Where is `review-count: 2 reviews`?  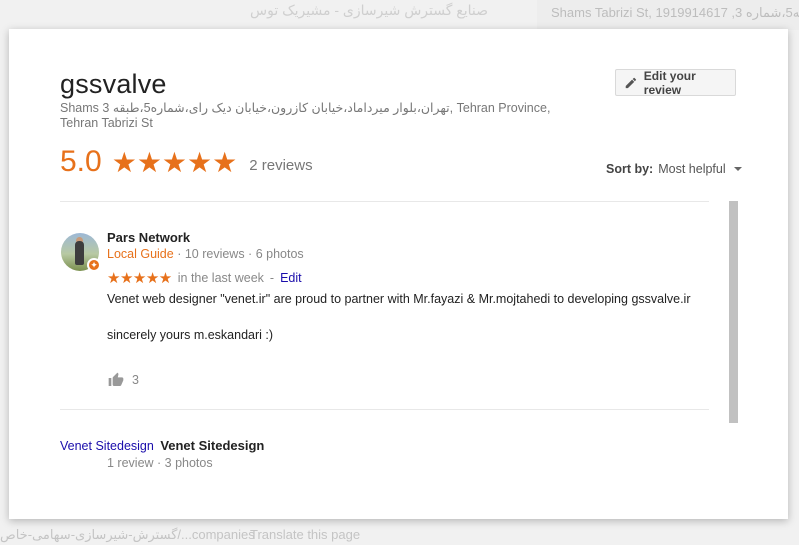
review-count: 2 reviews is located at coordinates (281, 165).